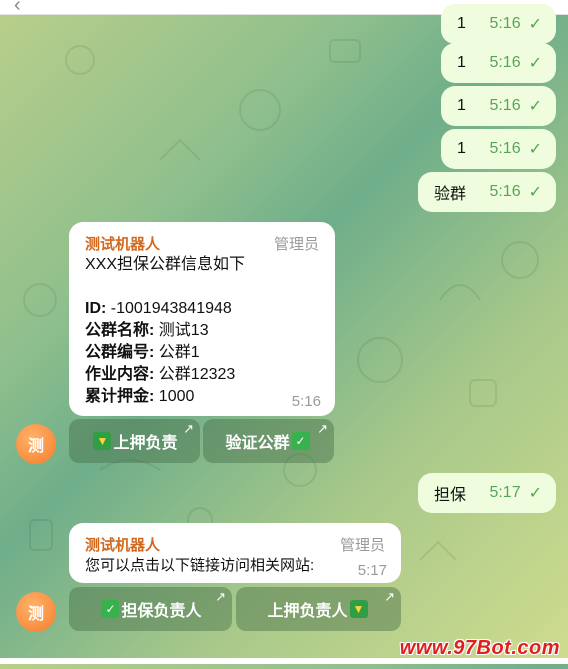 The height and width of the screenshot is (669, 568). Describe the element at coordinates (165, 264) in the screenshot. I see `message-title: XXX担保公群信息如下` at that location.